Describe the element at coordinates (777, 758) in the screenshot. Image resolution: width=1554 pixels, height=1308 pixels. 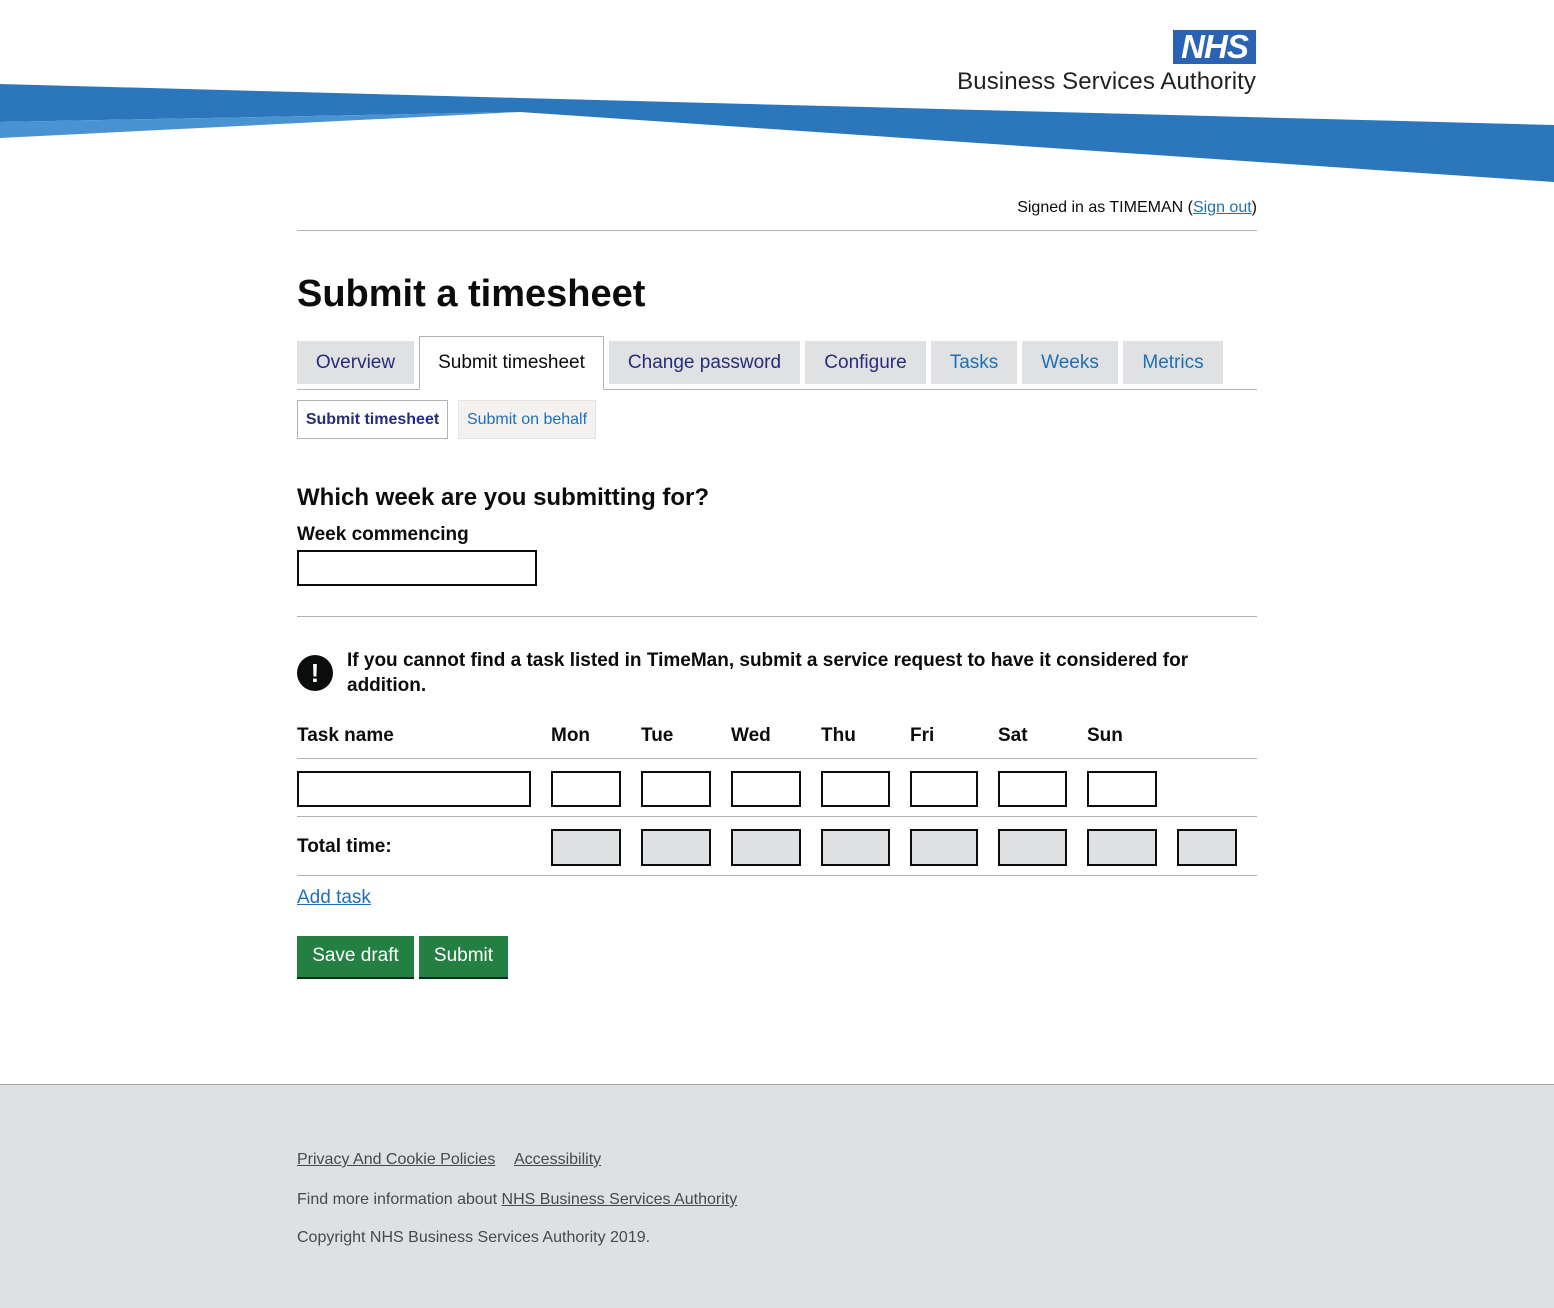
I see `table-header-divider` at that location.